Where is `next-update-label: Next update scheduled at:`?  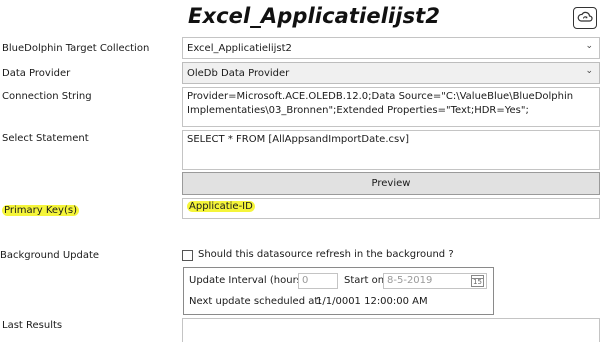
next-update-label: Next update scheduled at: is located at coordinates (255, 301).